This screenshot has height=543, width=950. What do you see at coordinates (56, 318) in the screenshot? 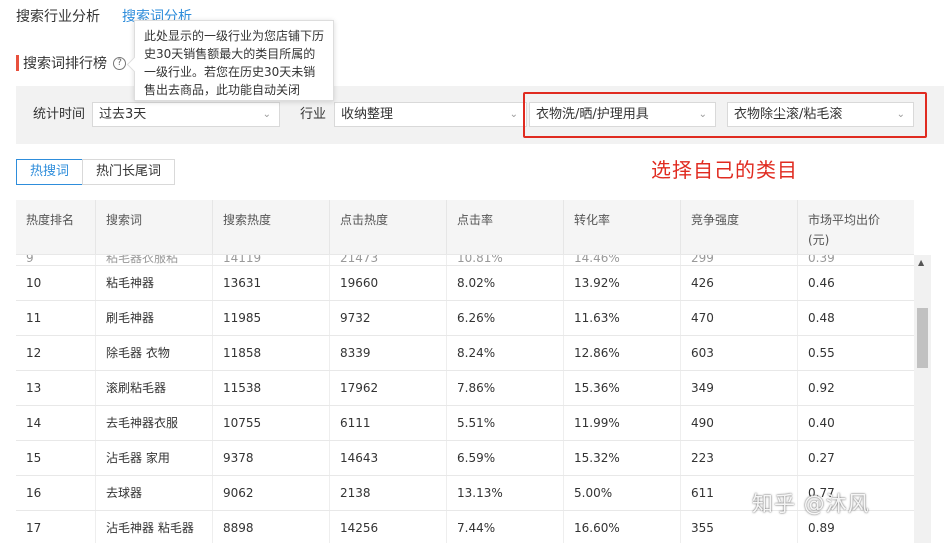
I see `cell-rank: 11` at bounding box center [56, 318].